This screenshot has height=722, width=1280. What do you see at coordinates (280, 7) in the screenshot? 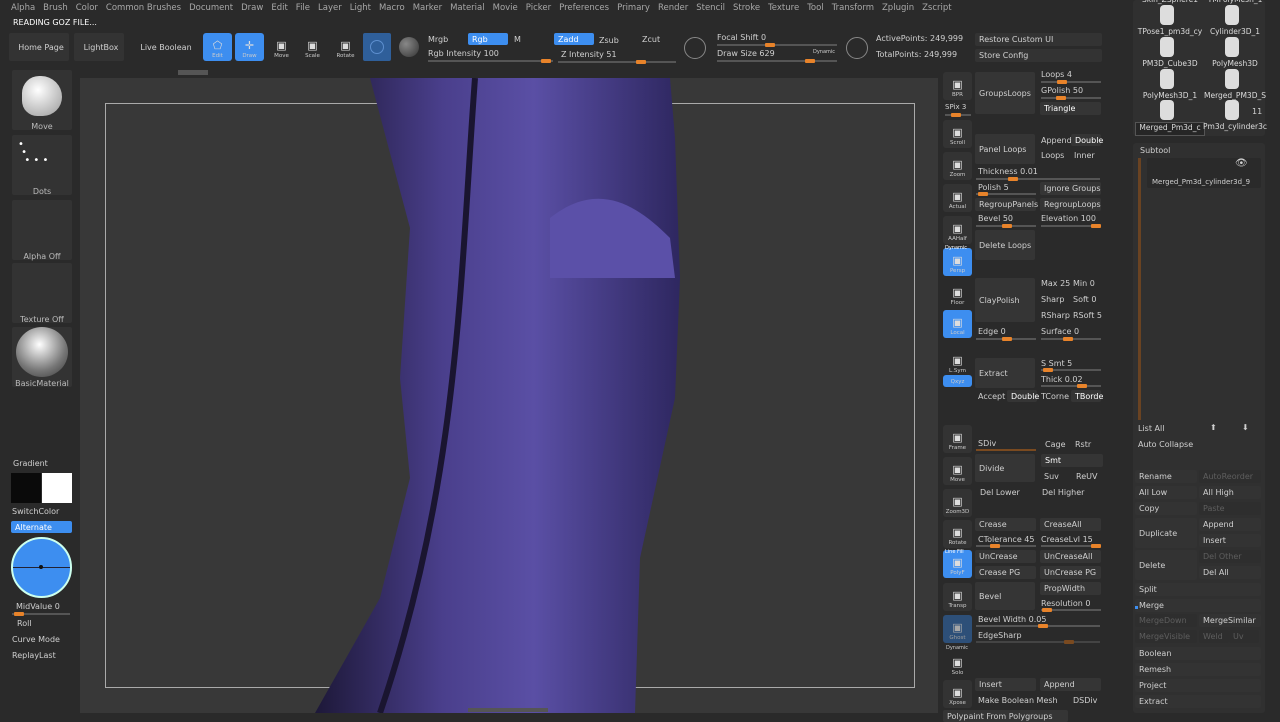
I see `menu-edit: Edit` at bounding box center [280, 7].